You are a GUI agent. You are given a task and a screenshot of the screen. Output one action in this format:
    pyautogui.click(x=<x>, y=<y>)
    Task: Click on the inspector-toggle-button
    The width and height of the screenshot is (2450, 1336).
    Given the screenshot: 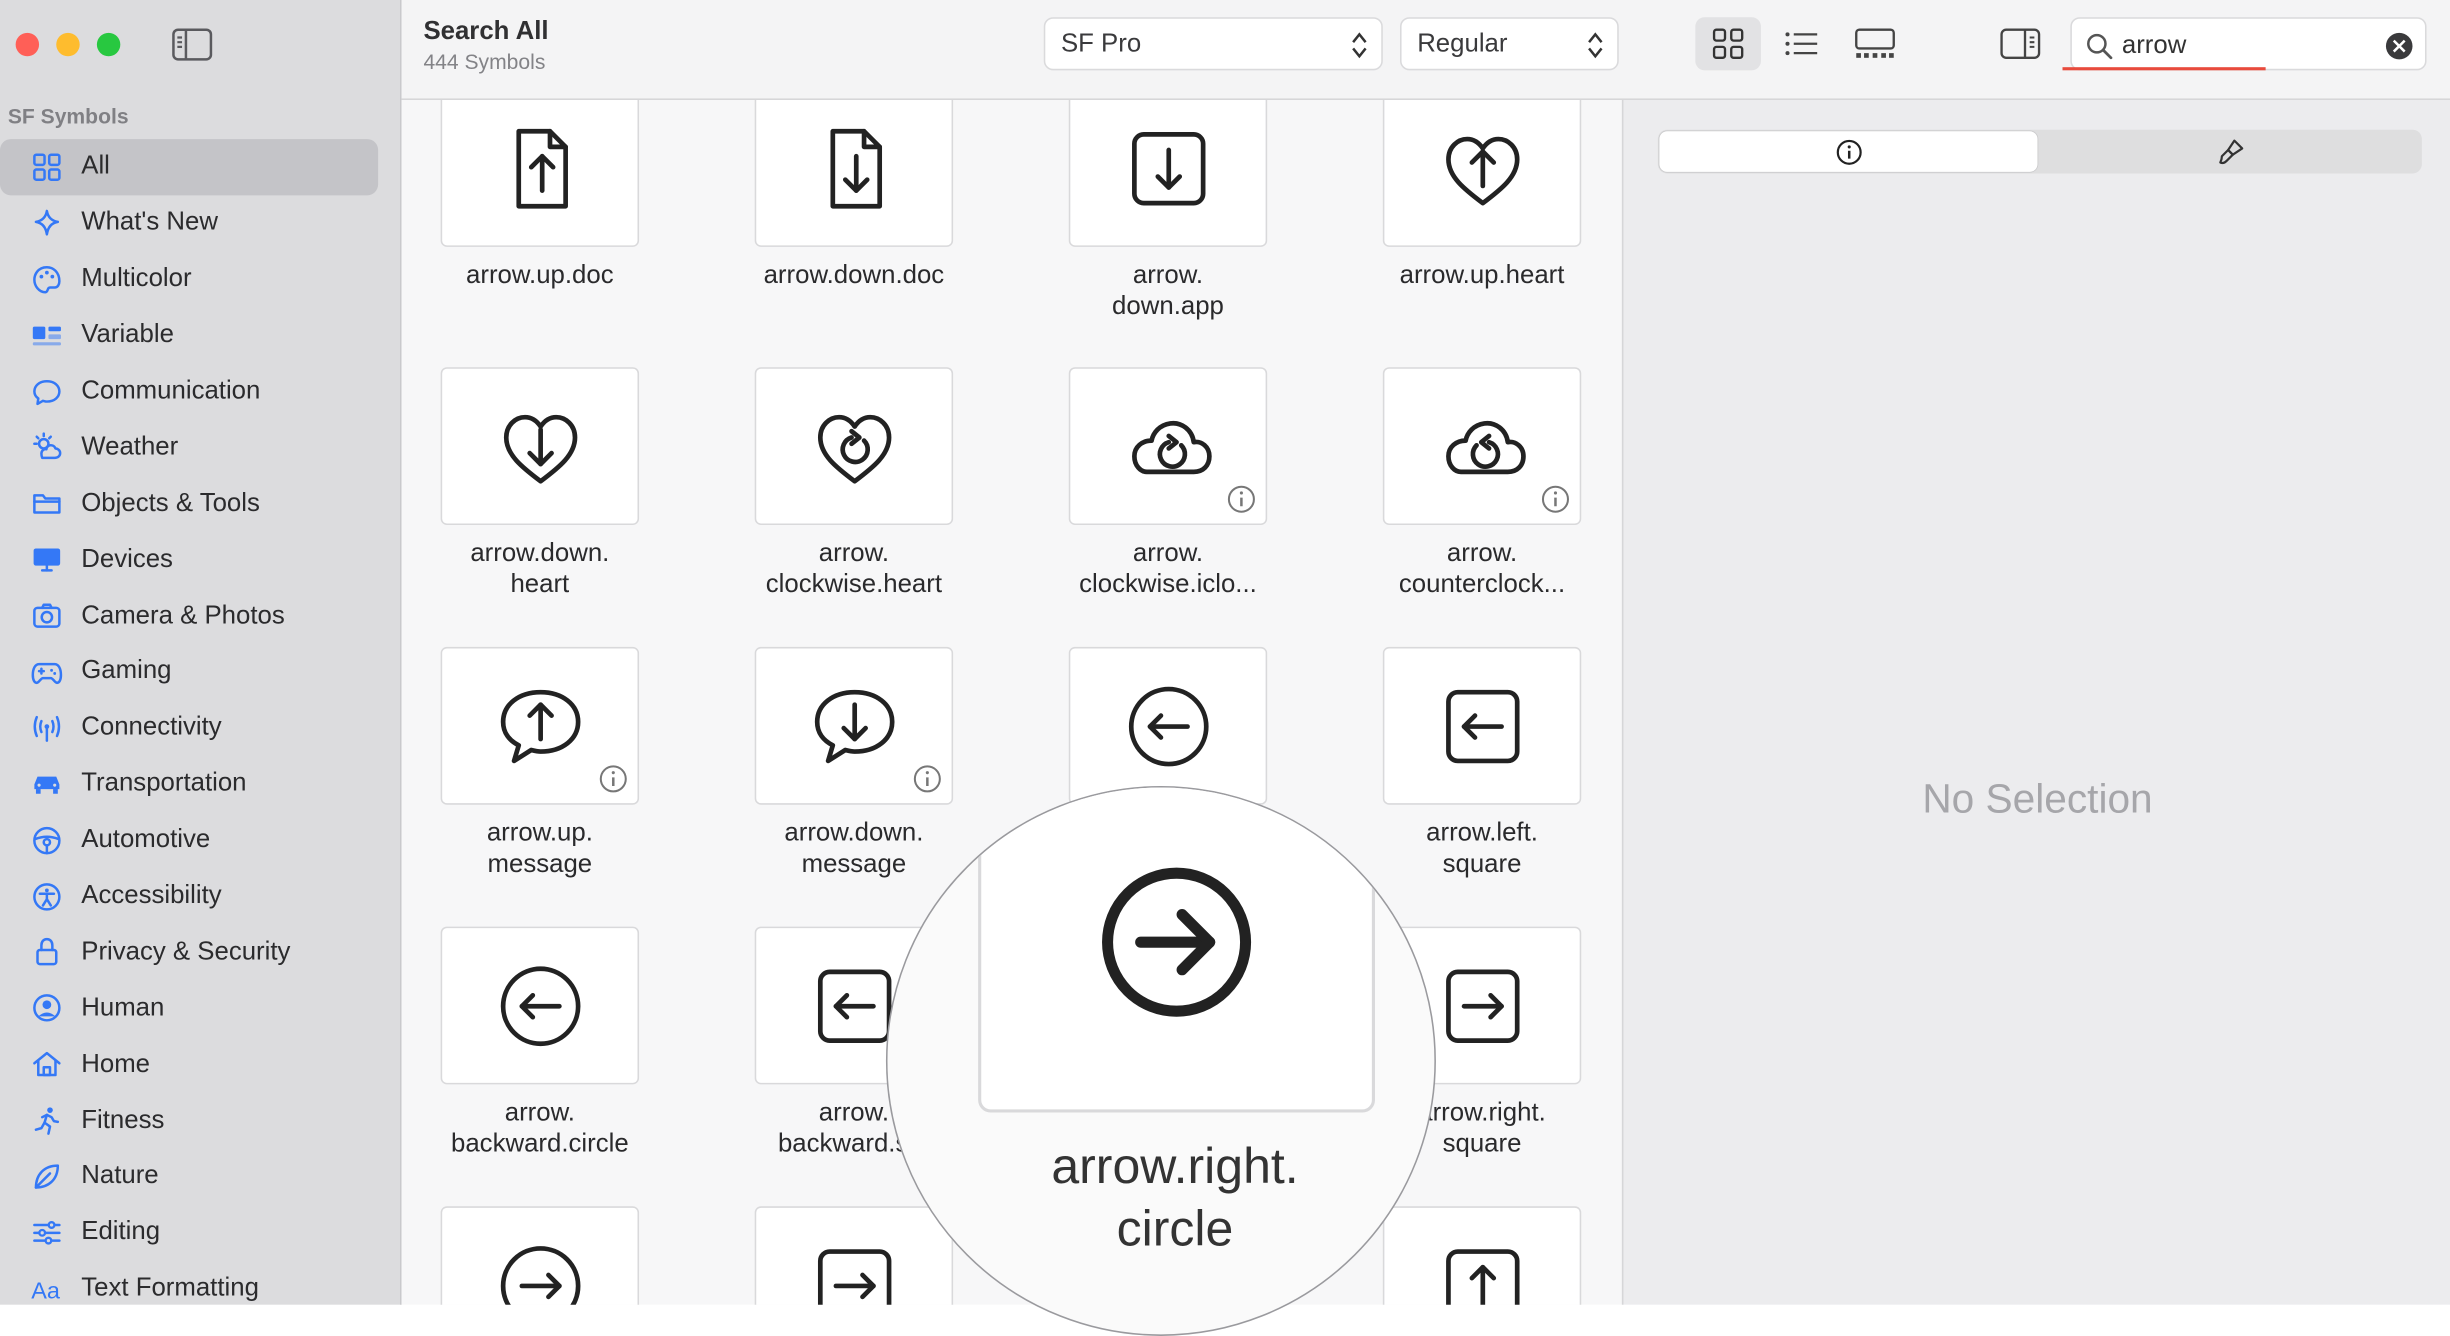 What is the action you would take?
    pyautogui.click(x=2021, y=43)
    